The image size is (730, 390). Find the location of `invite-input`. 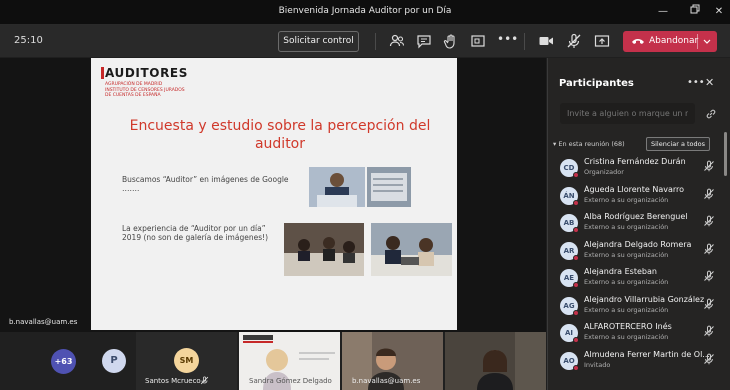

invite-input is located at coordinates (627, 113).